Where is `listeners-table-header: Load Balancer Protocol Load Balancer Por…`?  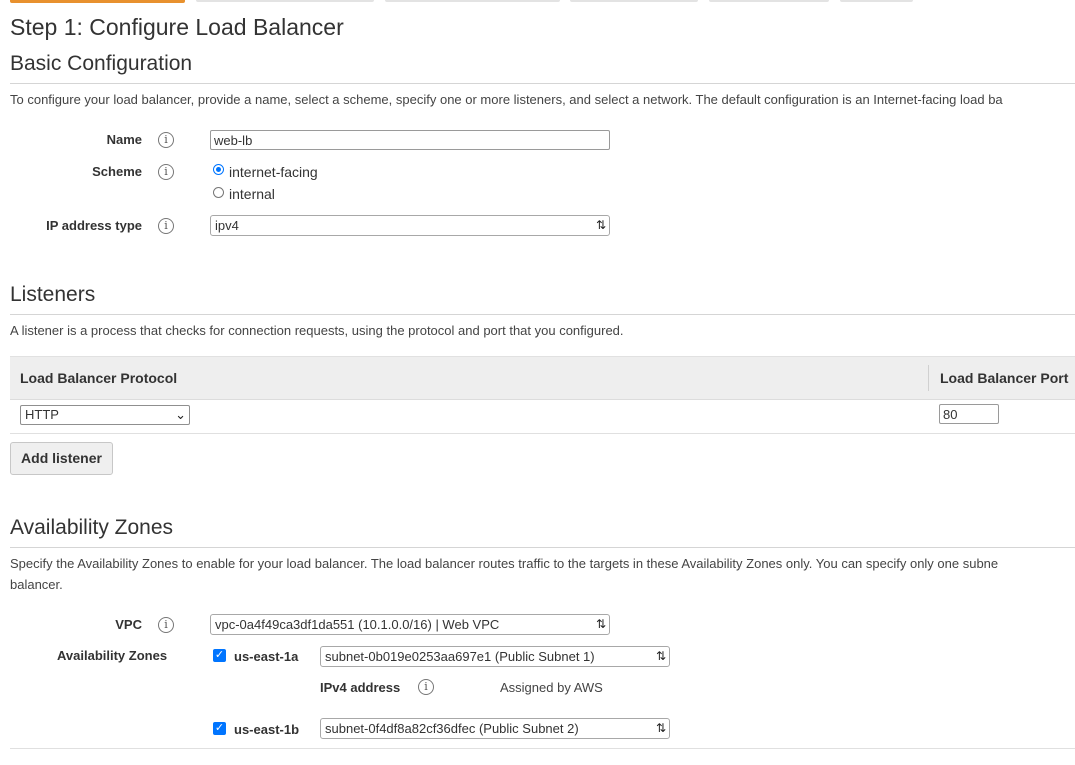
listeners-table-header: Load Balancer Protocol Load Balancer Por… is located at coordinates (542, 378).